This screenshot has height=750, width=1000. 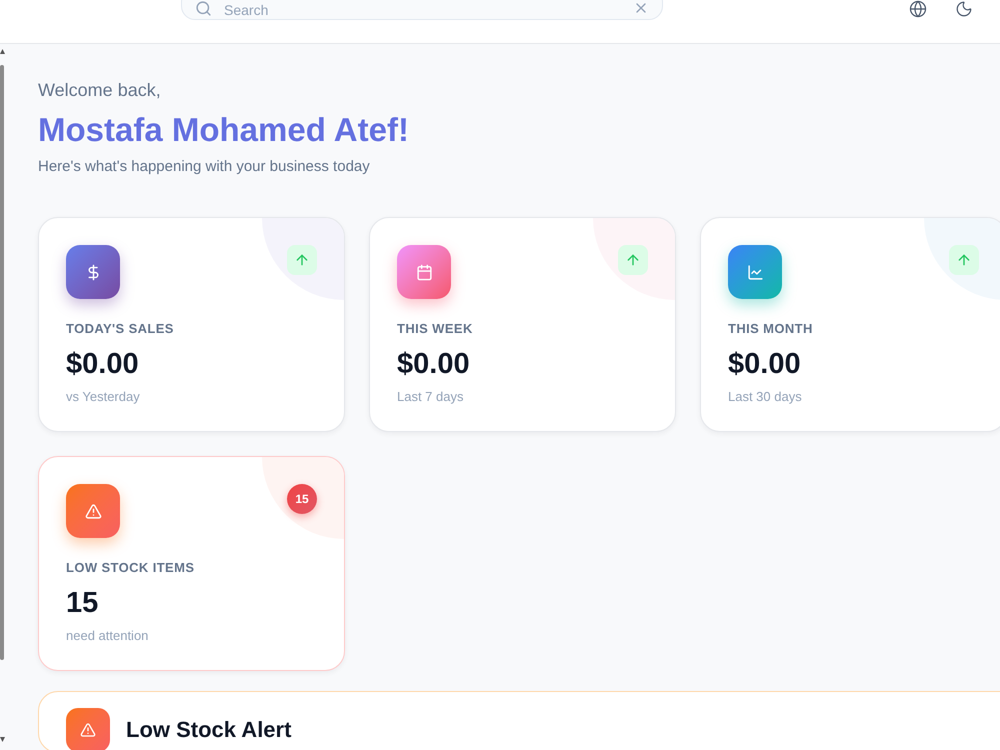 I want to click on calendar-icon, so click(x=424, y=272).